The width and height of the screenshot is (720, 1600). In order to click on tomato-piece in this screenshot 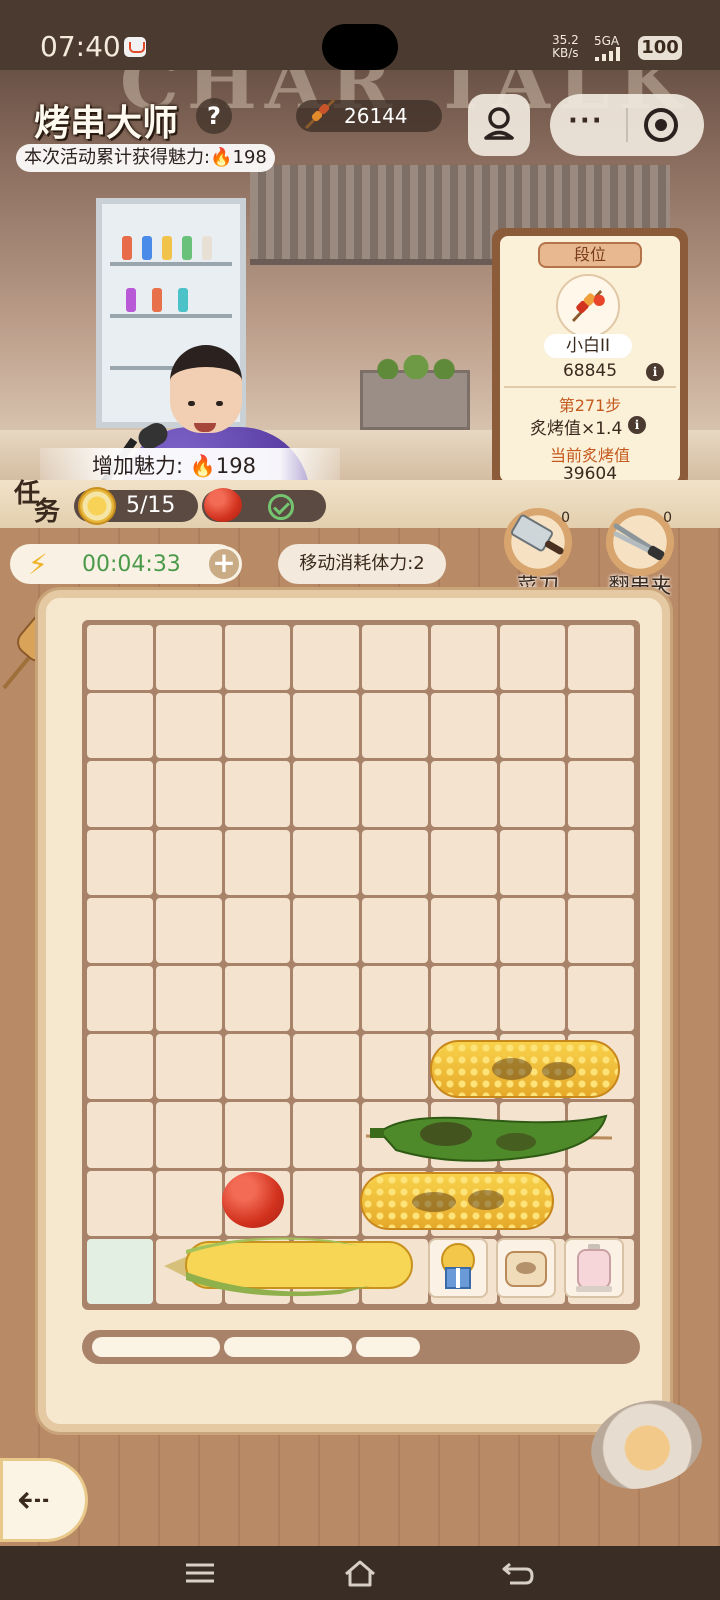, I will do `click(253, 1200)`.